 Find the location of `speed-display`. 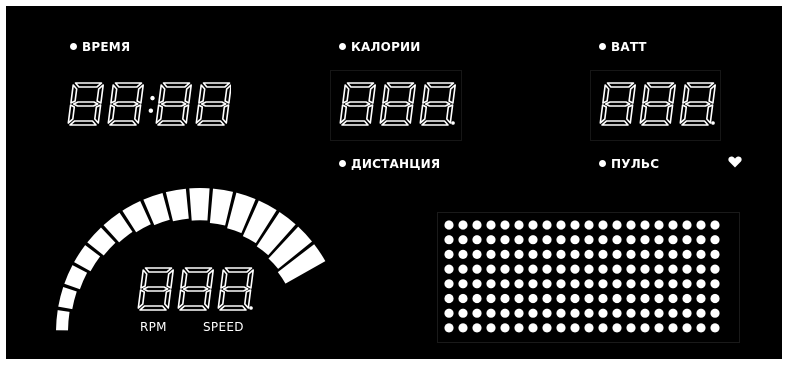

speed-display is located at coordinates (195, 289).